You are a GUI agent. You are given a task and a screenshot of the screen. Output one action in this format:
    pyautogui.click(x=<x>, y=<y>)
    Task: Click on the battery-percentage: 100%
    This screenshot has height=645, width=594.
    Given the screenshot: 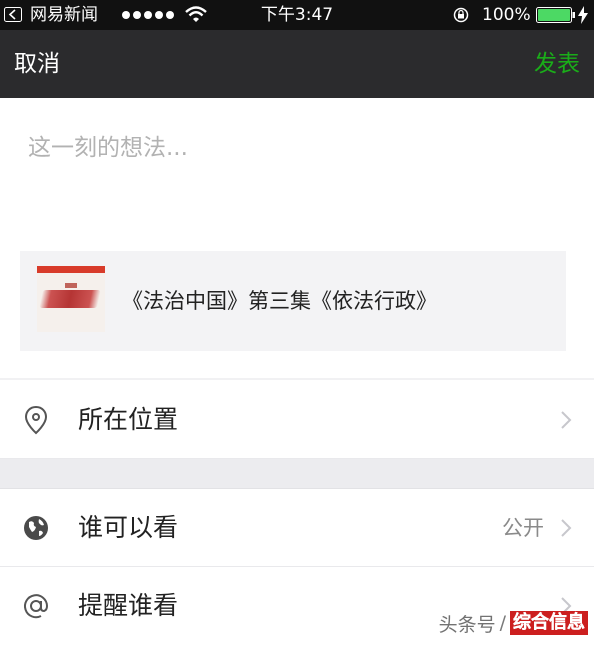 What is the action you would take?
    pyautogui.click(x=506, y=15)
    